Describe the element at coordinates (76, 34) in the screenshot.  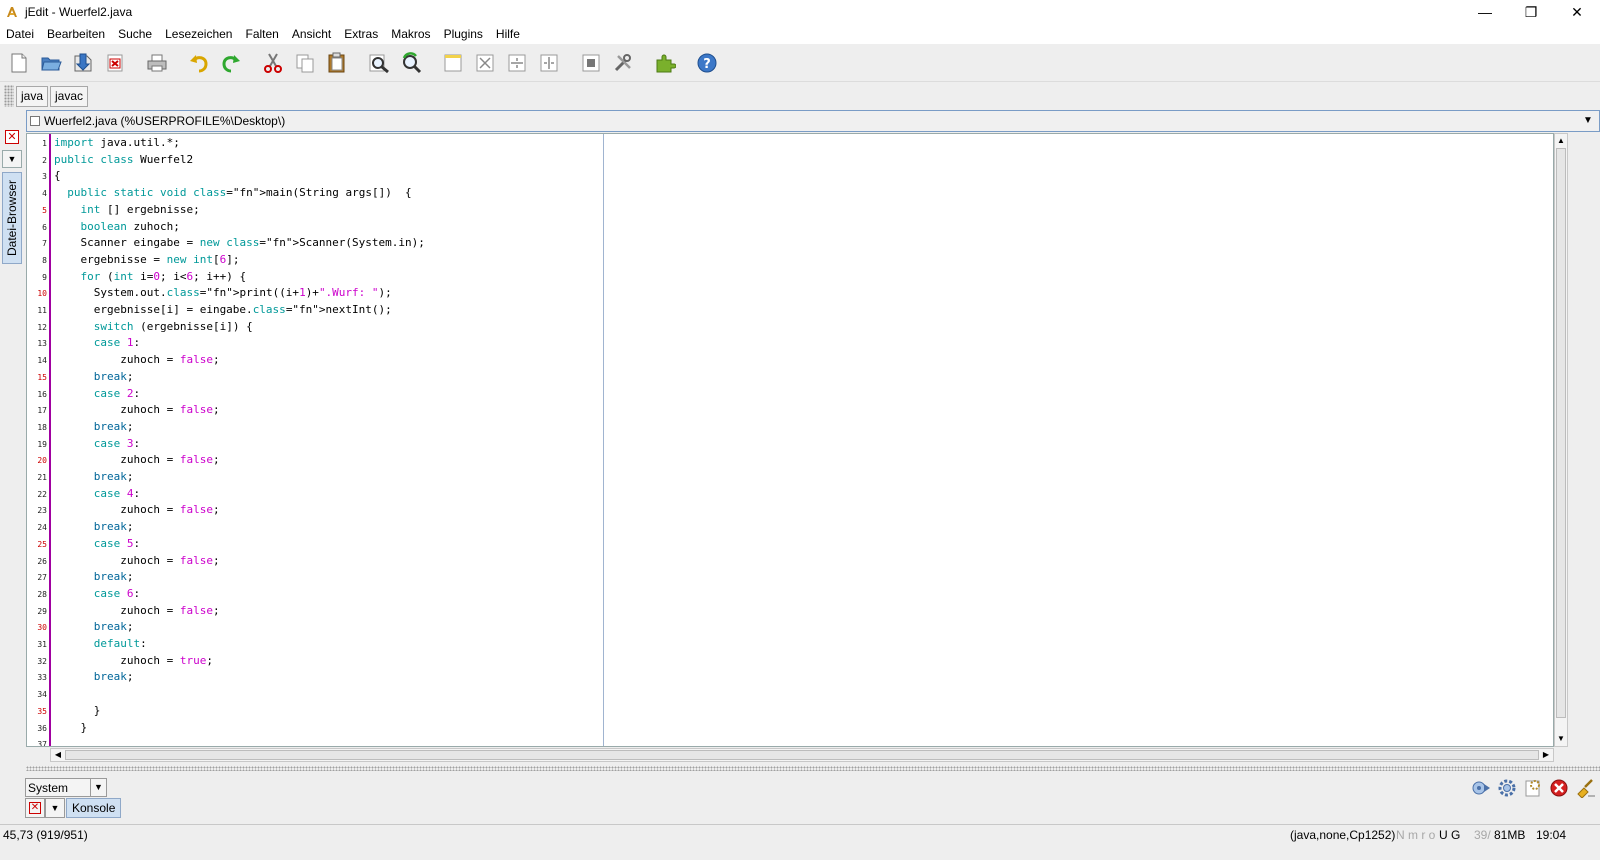
I see `menu-bearbeiten: Bearbeiten` at that location.